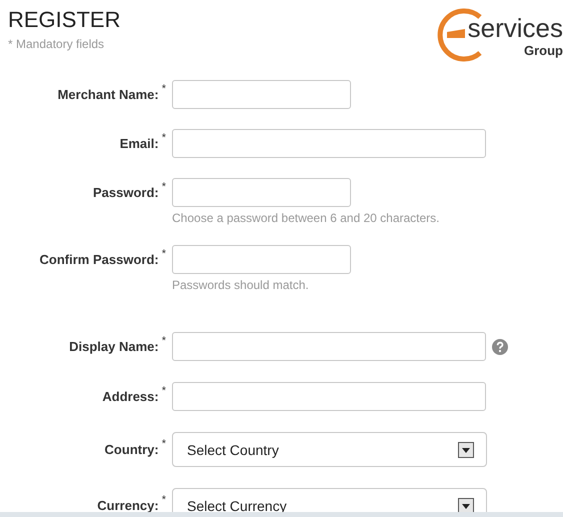 The width and height of the screenshot is (563, 517). Describe the element at coordinates (130, 396) in the screenshot. I see `field-label: Address:` at that location.